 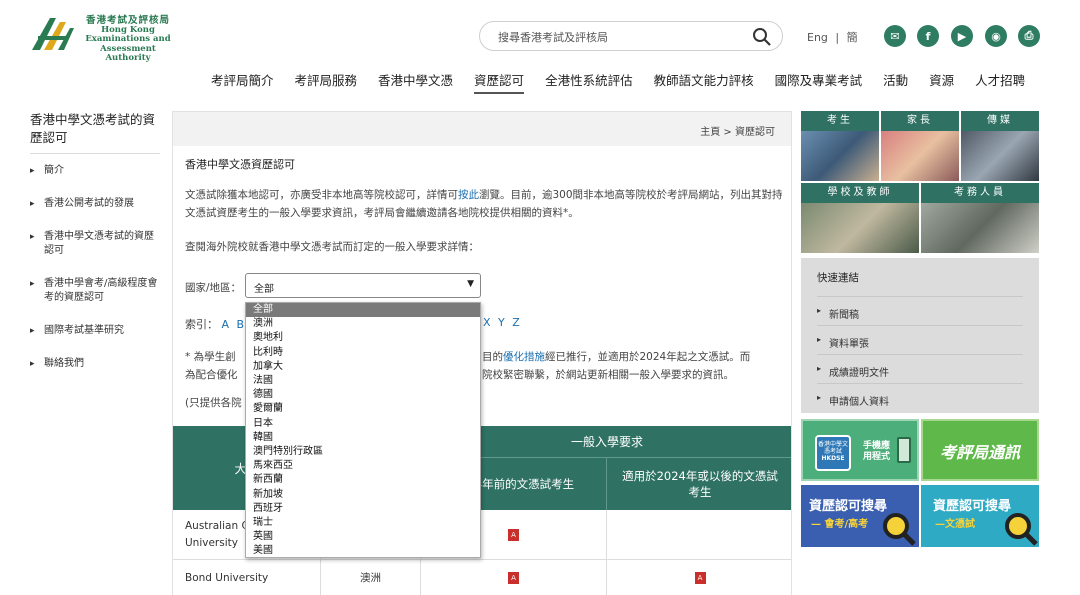 What do you see at coordinates (920, 366) in the screenshot?
I see `quick-link-certificates: 成績證明文件` at bounding box center [920, 366].